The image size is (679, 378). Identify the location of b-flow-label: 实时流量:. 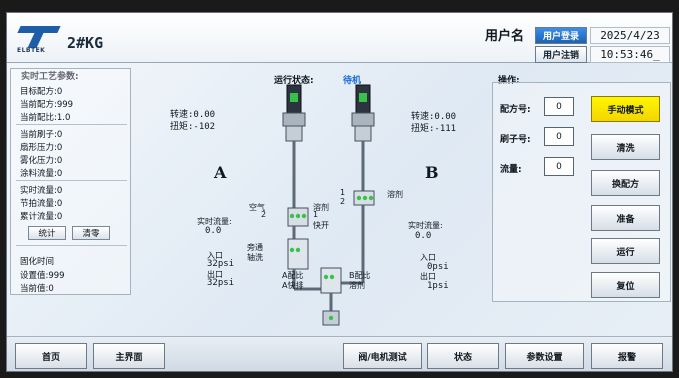
(425, 225).